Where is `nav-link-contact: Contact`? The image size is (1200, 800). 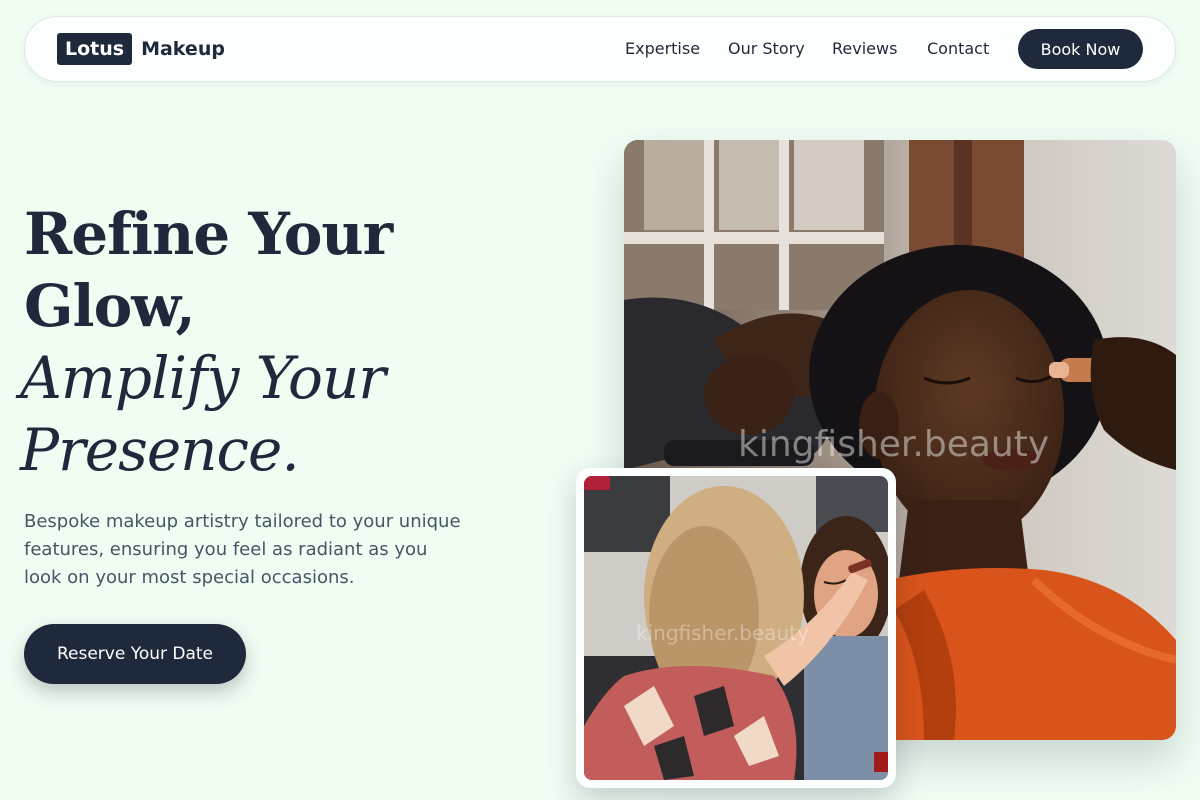 nav-link-contact: Contact is located at coordinates (958, 49).